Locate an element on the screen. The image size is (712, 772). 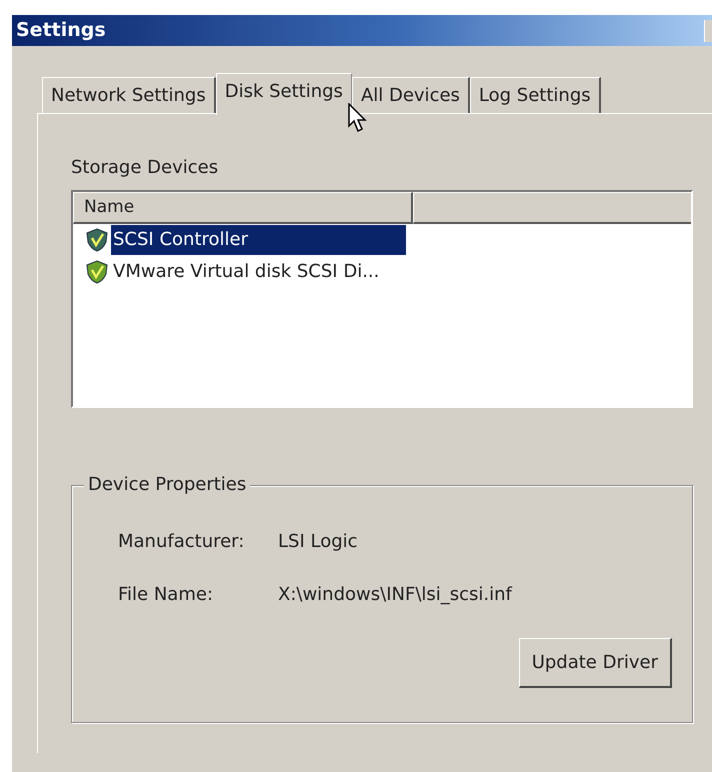
update-driver-button: Update Driver is located at coordinates (595, 663).